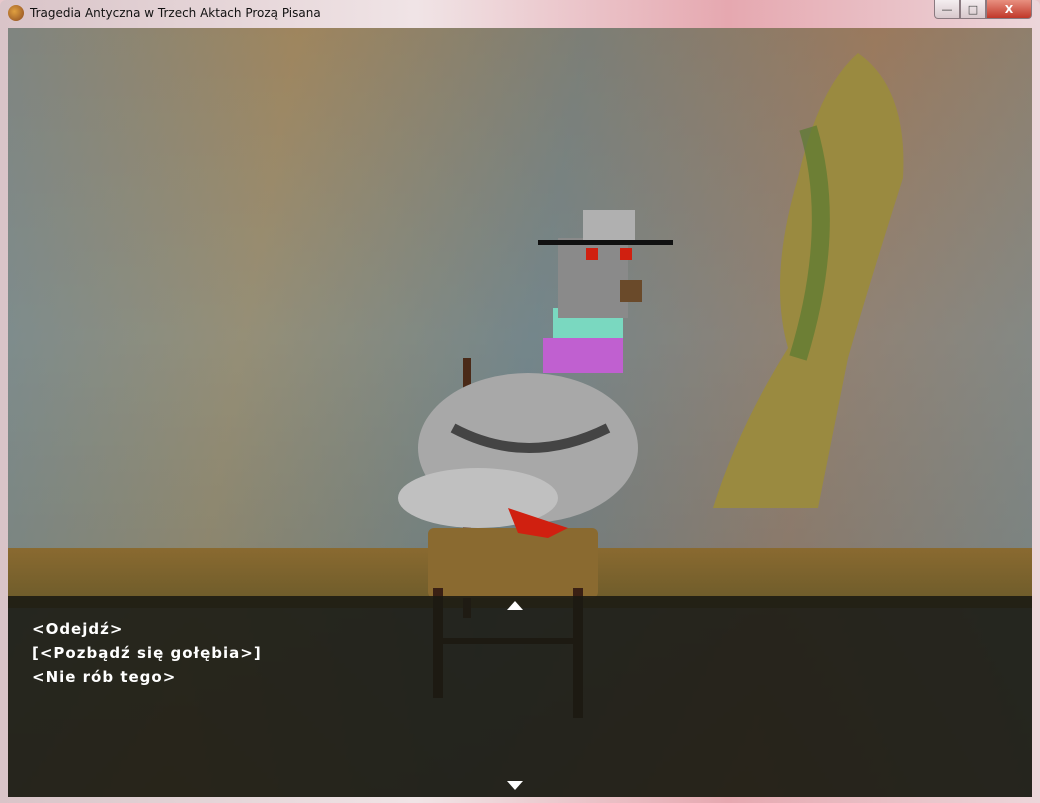 The width and height of the screenshot is (1040, 803). What do you see at coordinates (1009, 9) in the screenshot?
I see `close-button: X` at bounding box center [1009, 9].